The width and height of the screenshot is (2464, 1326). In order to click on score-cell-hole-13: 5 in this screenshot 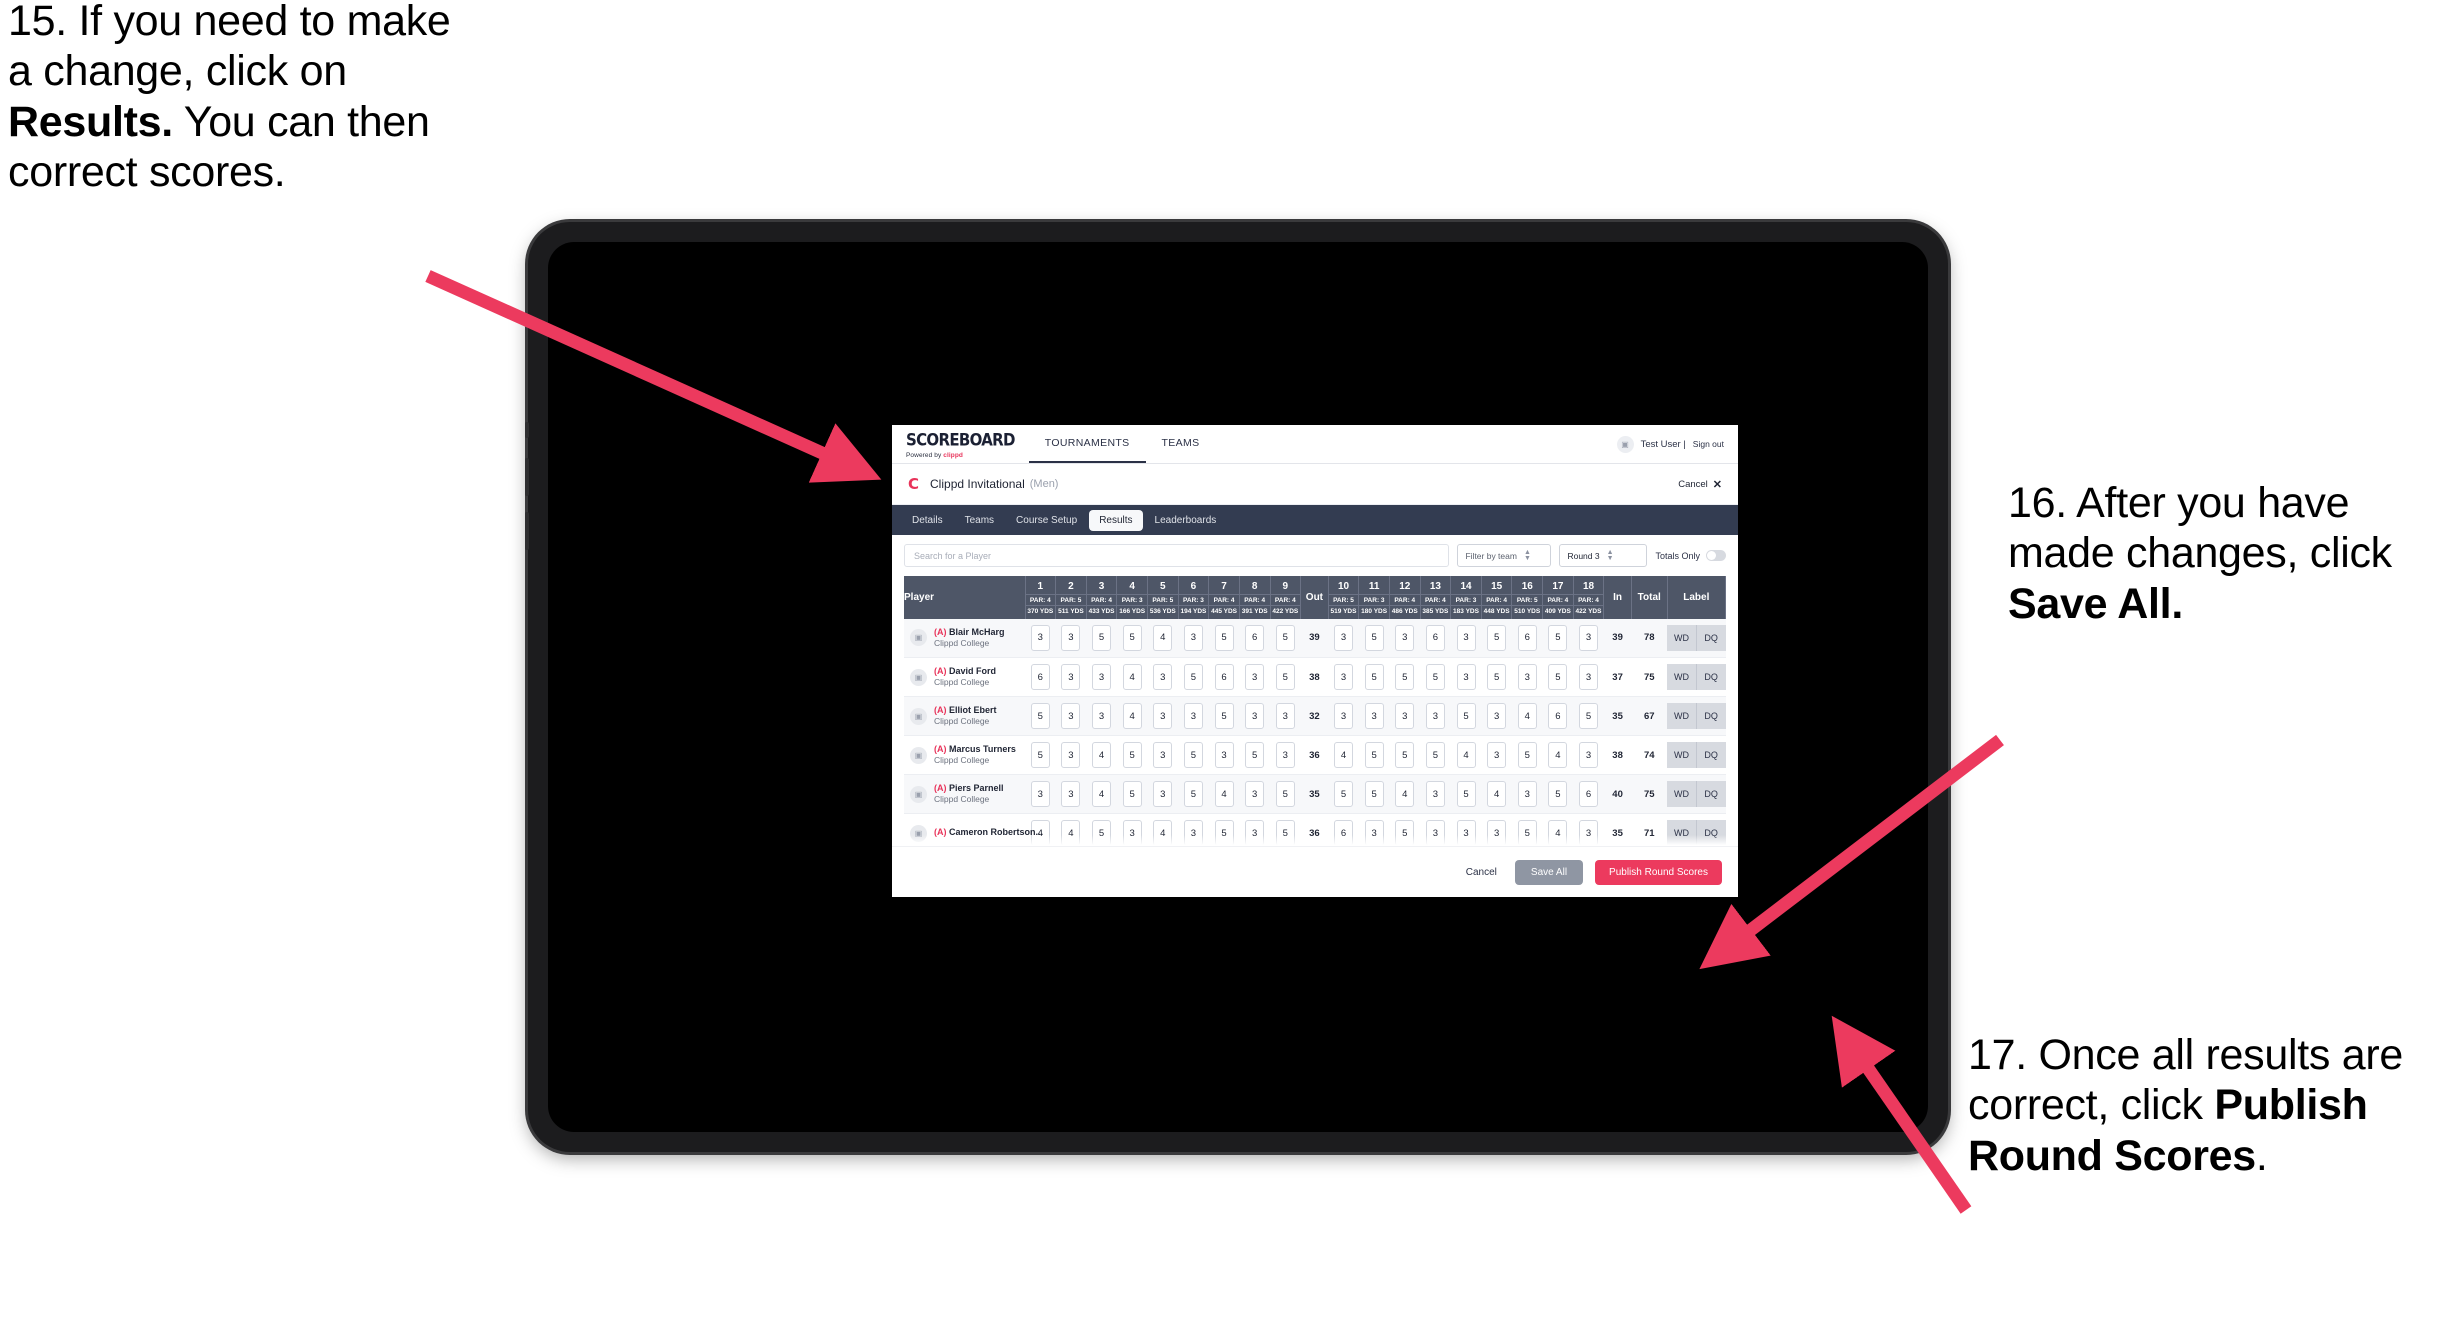, I will do `click(1435, 755)`.